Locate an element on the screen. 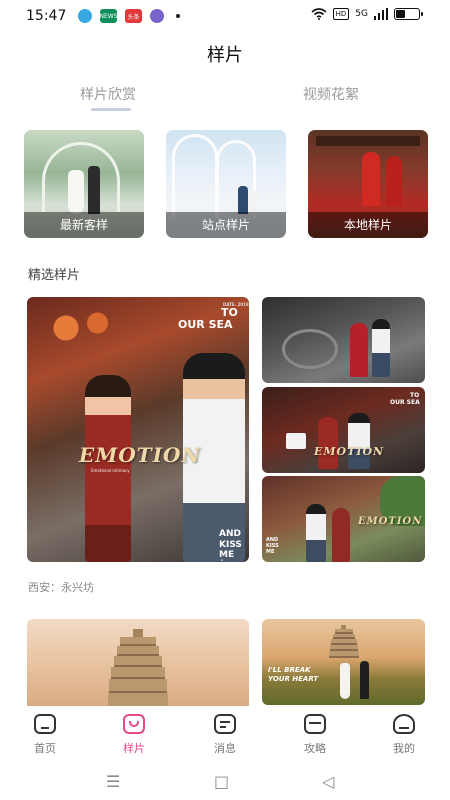  featured-thumb-2: TO OUR SEA EMOTION is located at coordinates (343, 430).